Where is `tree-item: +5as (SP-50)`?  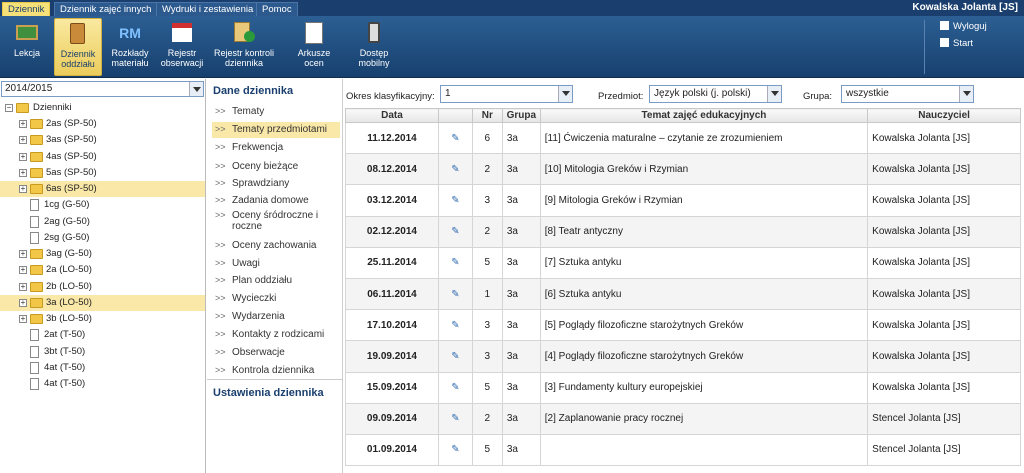
tree-item: +5as (SP-50) is located at coordinates (102, 173).